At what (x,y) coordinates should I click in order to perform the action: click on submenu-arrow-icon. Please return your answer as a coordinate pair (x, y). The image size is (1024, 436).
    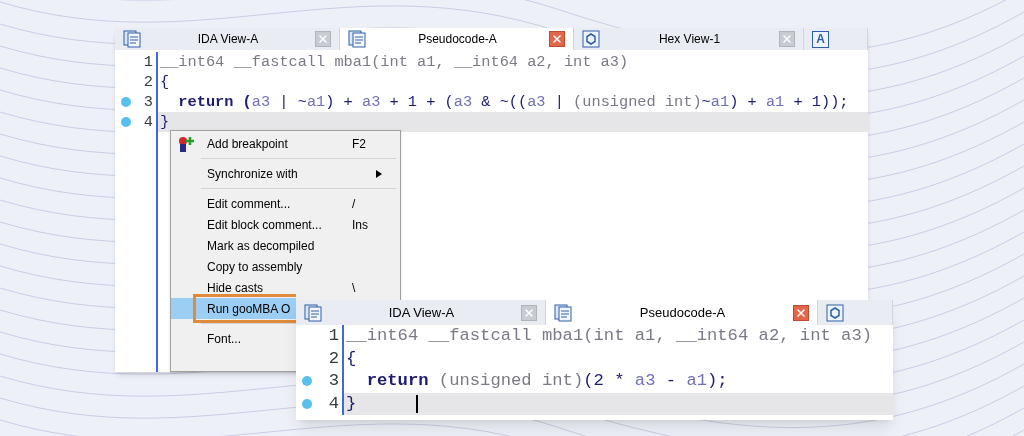
    Looking at the image, I should click on (379, 173).